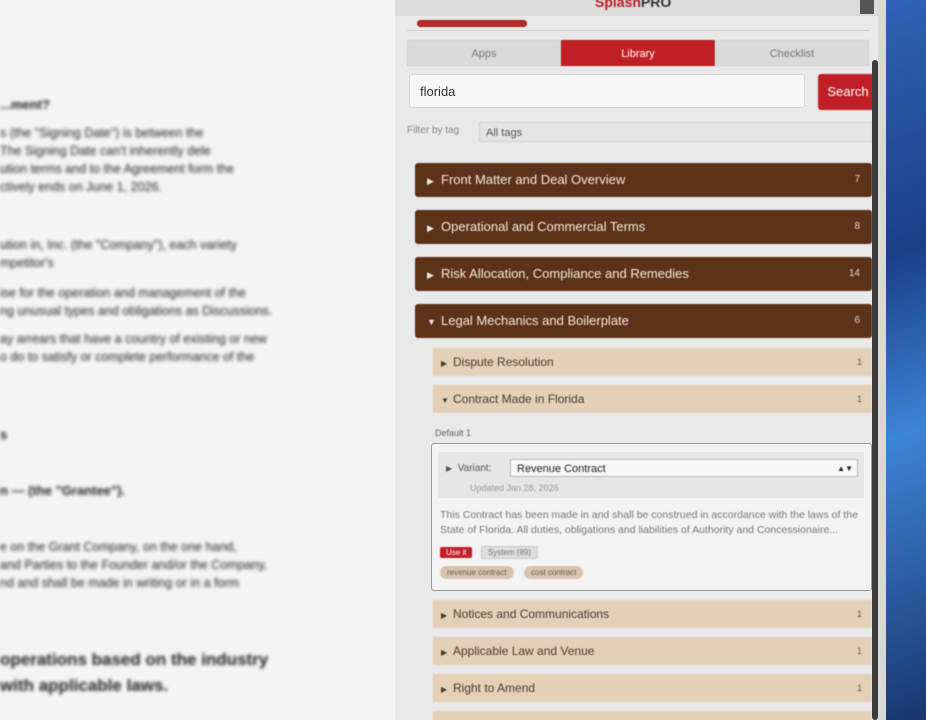 The height and width of the screenshot is (720, 926). Describe the element at coordinates (554, 572) in the screenshot. I see `tag-pill: cost contract` at that location.